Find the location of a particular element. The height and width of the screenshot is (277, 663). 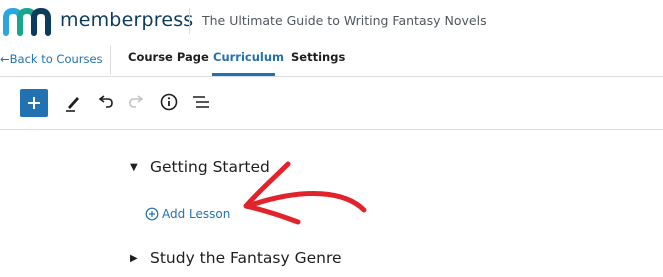

add-lesson-button: Add Lesson is located at coordinates (187, 214).